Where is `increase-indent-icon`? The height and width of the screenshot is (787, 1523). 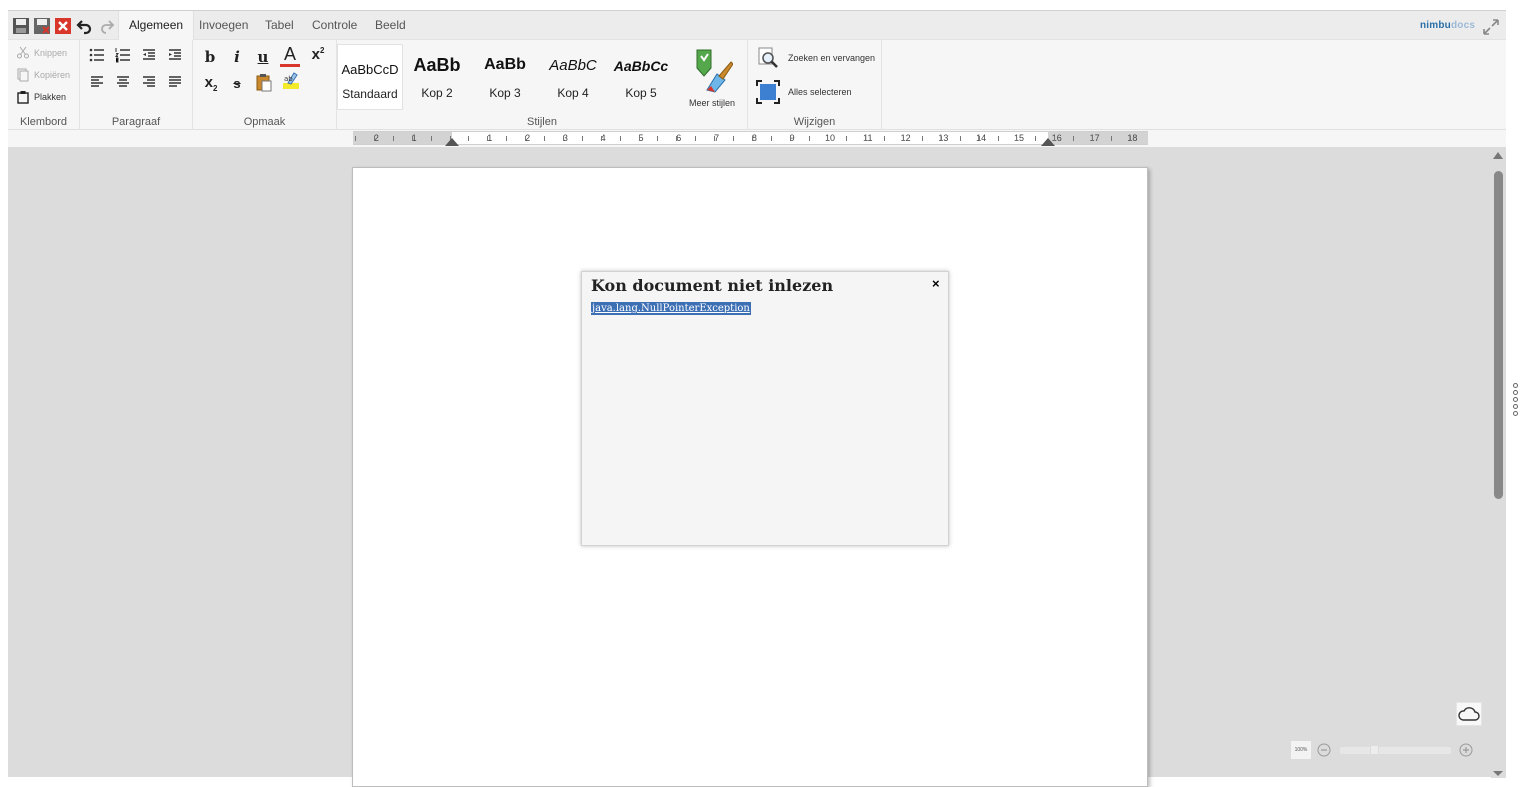
increase-indent-icon is located at coordinates (175, 55).